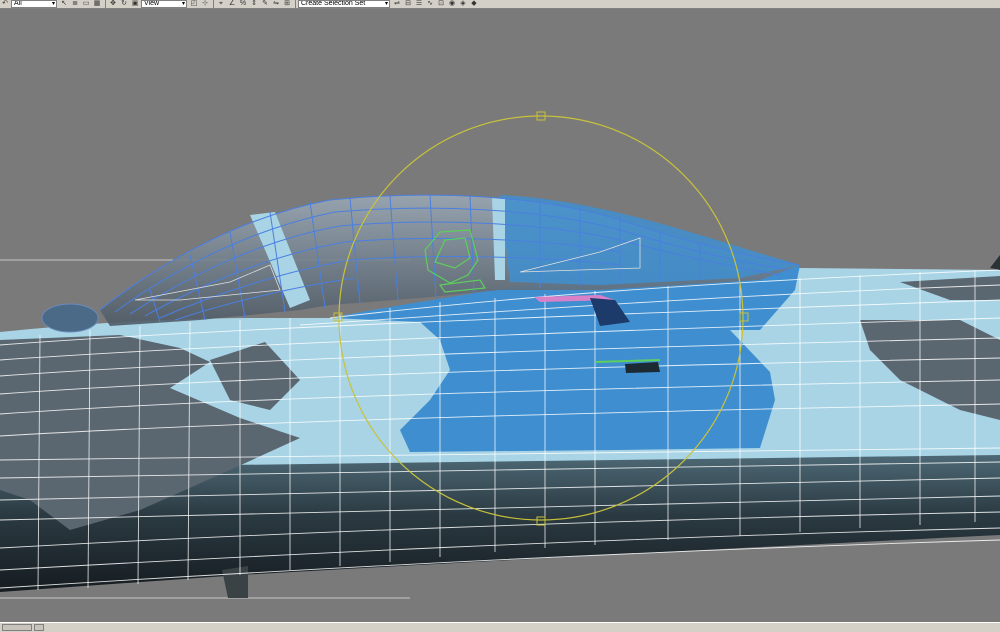  I want to click on material-editor-icon: ◉, so click(452, 4).